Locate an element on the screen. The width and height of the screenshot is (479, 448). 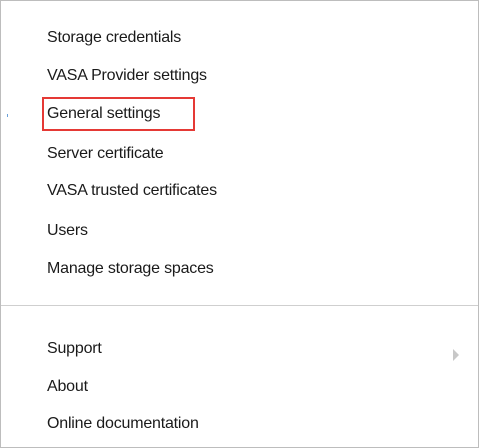
menu-item-support: Support is located at coordinates (74, 349).